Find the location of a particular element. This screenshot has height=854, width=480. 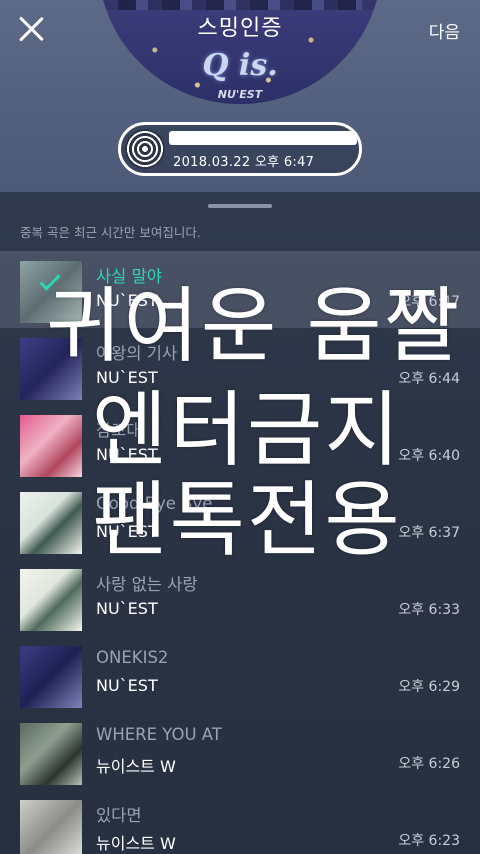

list-item: Good Bye Bye NU`EST 오후 6:37 is located at coordinates (240, 520).